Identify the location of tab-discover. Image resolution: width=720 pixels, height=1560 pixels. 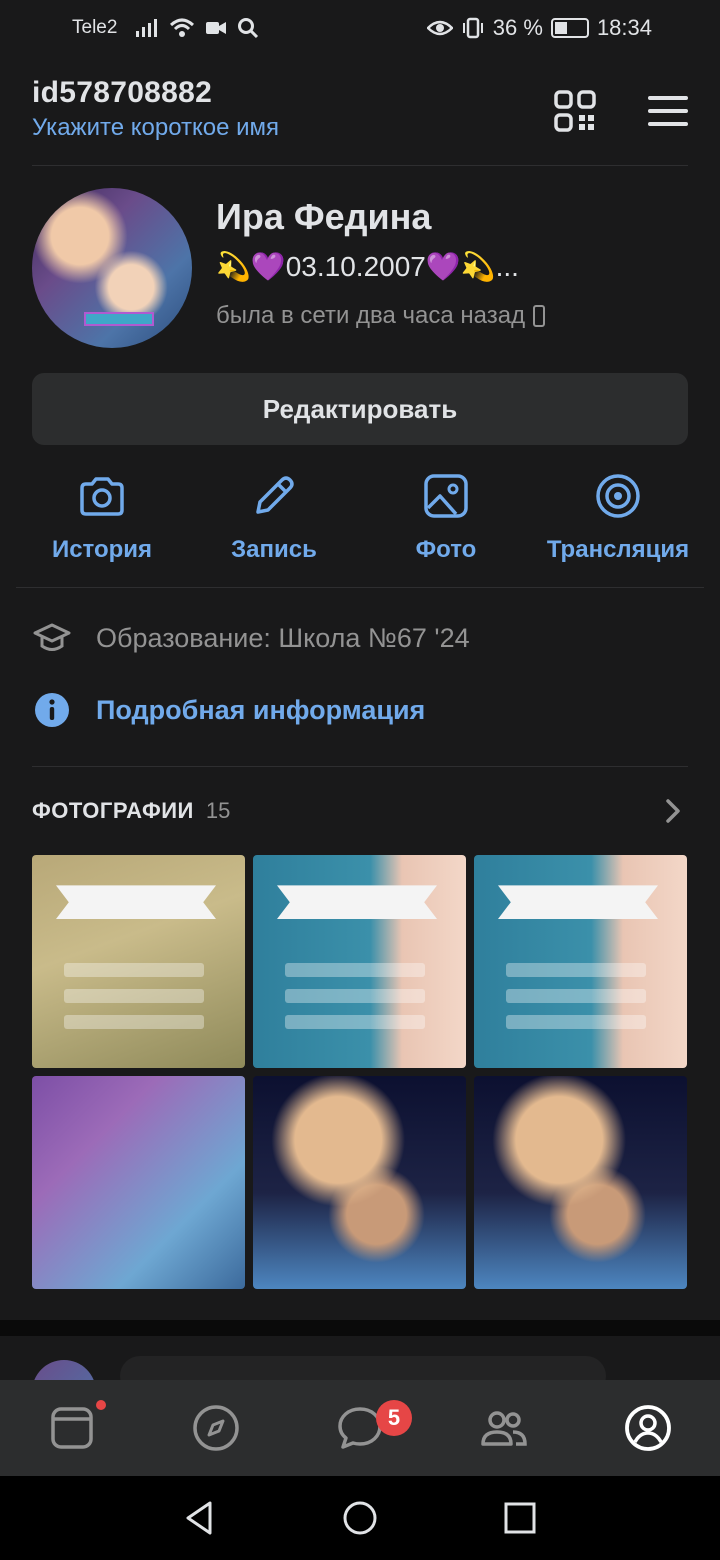
(216, 1428).